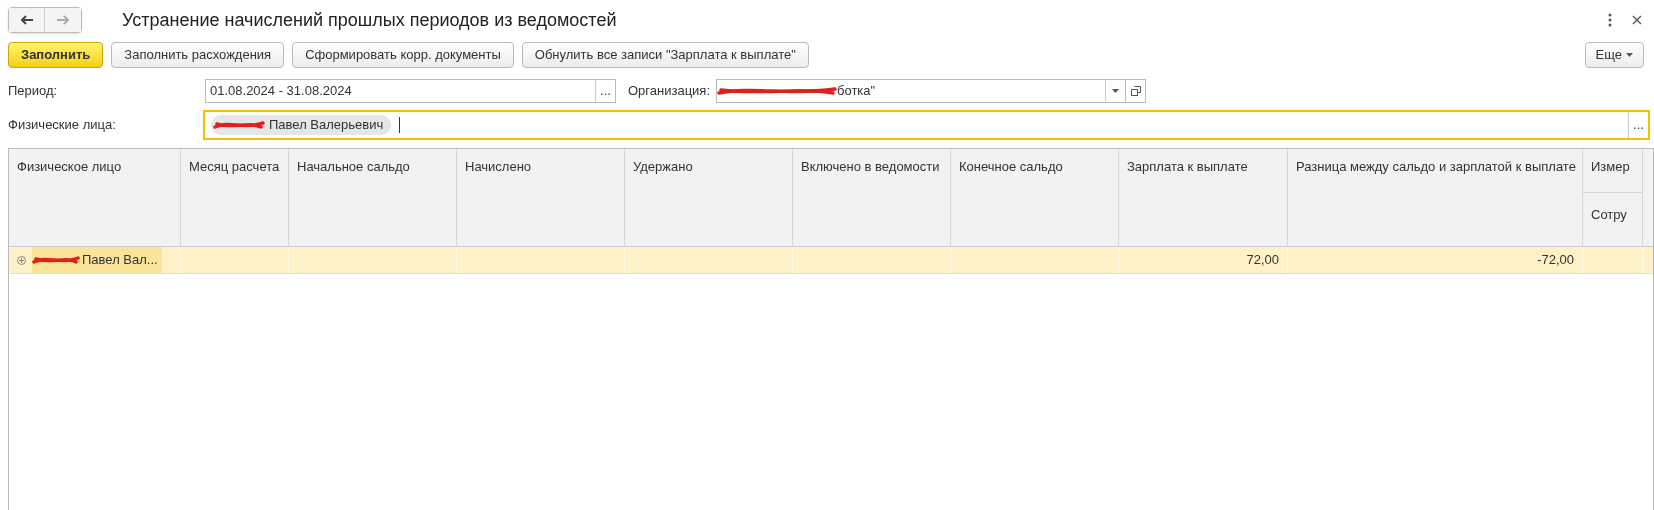 The width and height of the screenshot is (1654, 510). Describe the element at coordinates (63, 20) in the screenshot. I see `arrow-right-icon` at that location.